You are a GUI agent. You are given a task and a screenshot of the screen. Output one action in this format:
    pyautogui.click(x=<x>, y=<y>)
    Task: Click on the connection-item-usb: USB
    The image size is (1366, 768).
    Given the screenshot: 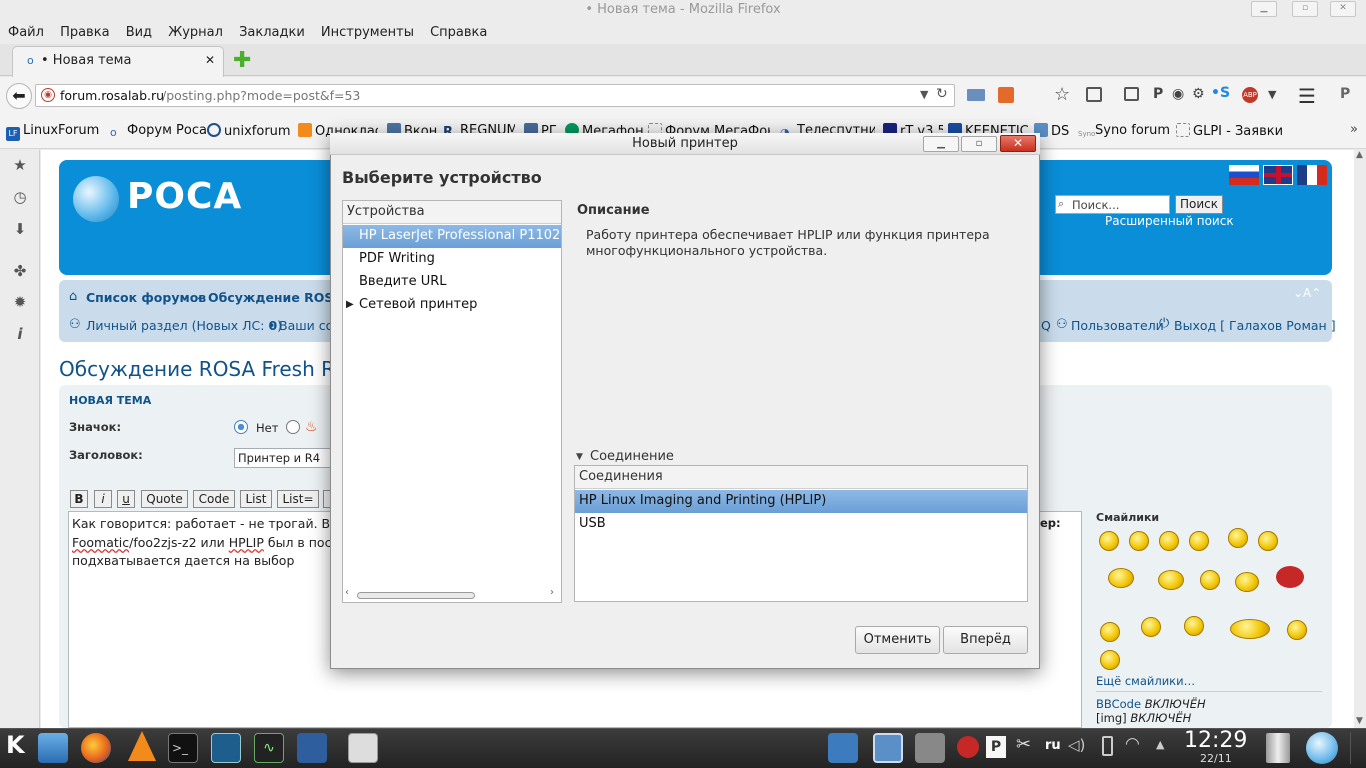 What is the action you would take?
    pyautogui.click(x=801, y=524)
    